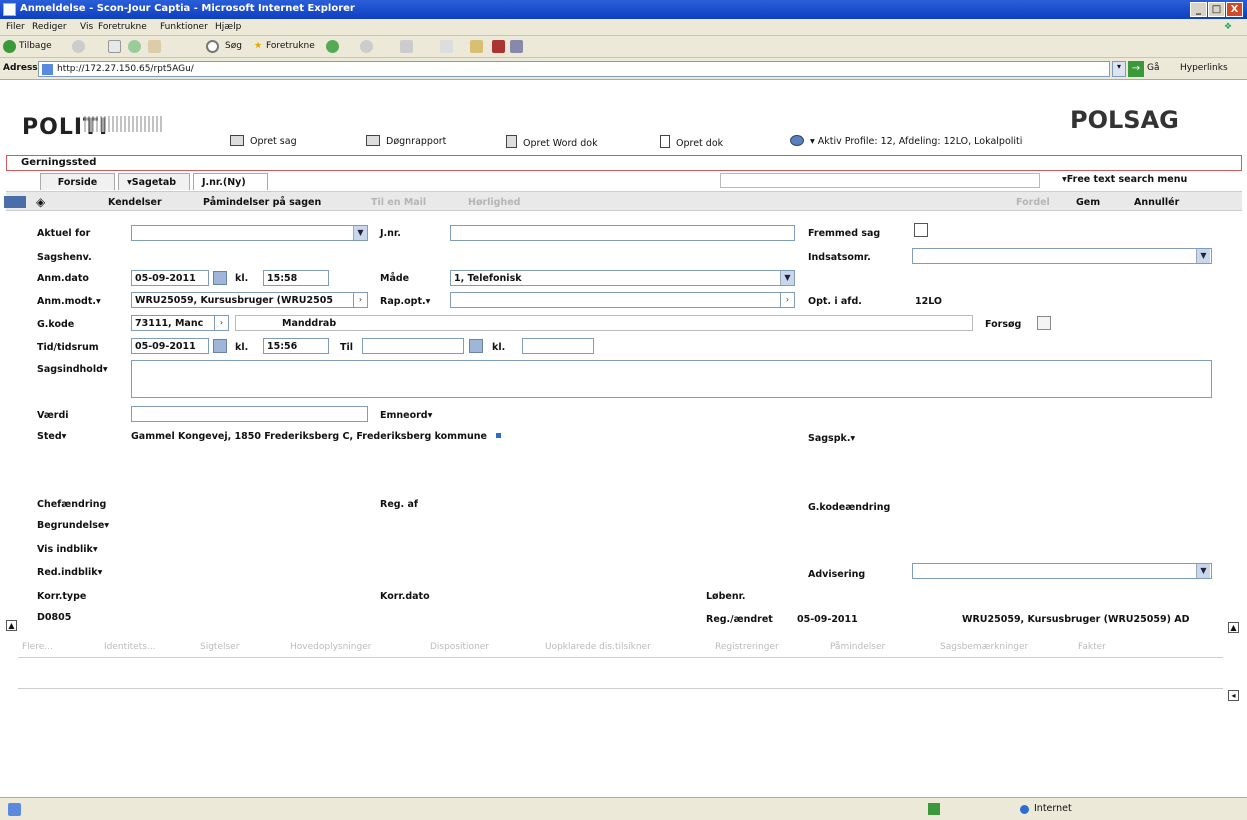  Describe the element at coordinates (86, 27) in the screenshot. I see `menu-vis: Vis` at that location.